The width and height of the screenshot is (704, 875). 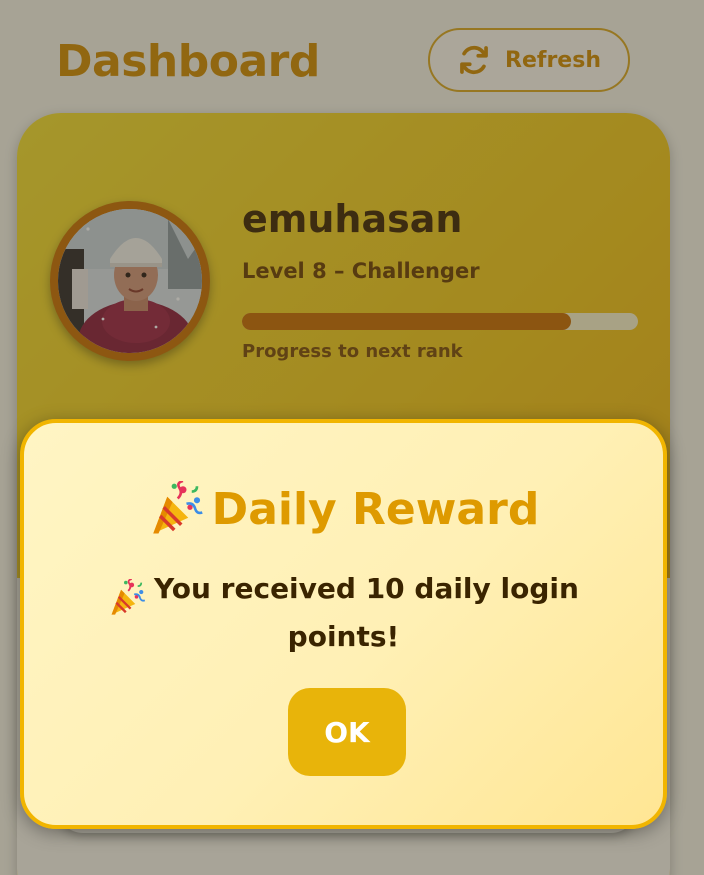 I want to click on ok-button: OK, so click(x=347, y=732).